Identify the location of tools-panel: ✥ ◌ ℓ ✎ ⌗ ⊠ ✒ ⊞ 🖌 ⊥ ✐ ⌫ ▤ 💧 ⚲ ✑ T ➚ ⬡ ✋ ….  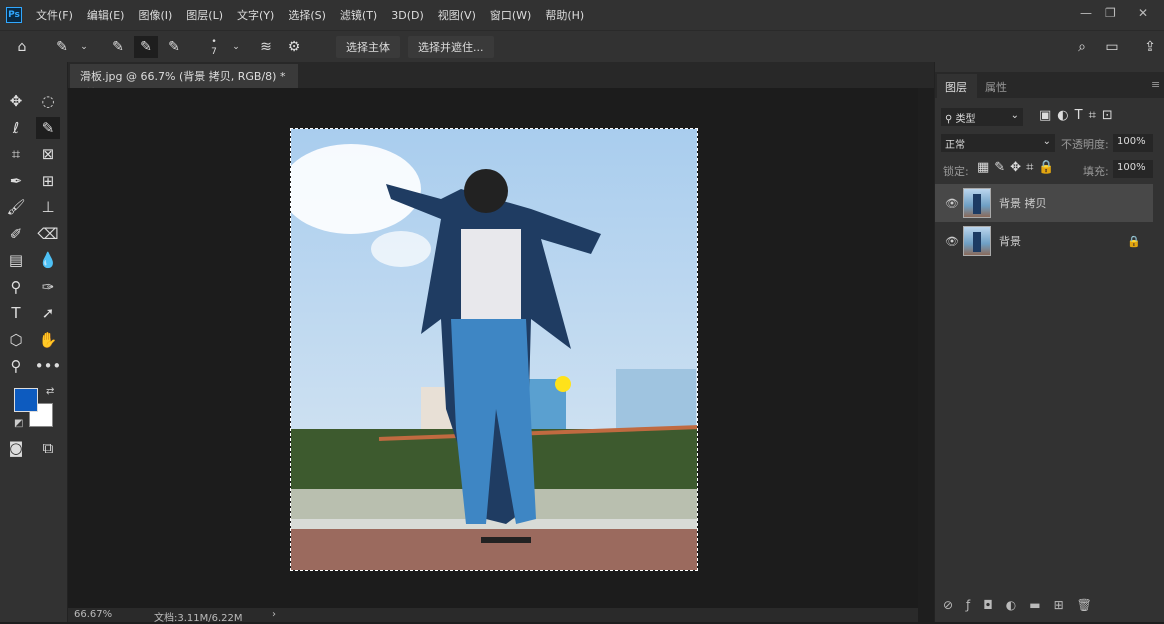
(34, 342).